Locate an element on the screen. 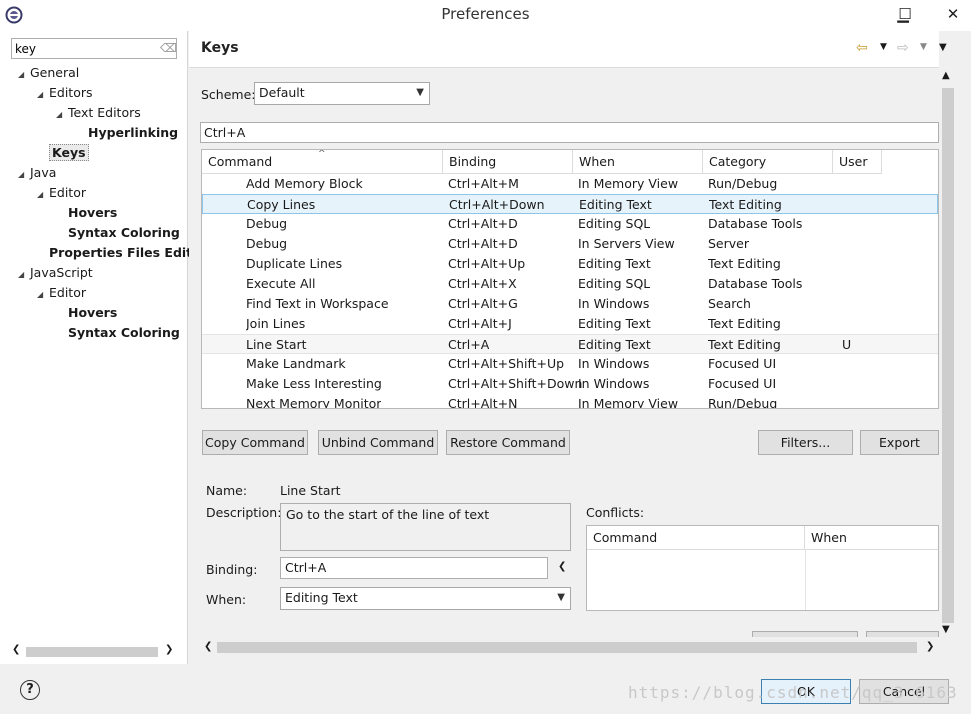 This screenshot has width=971, height=714. tree-item-label: Text Editors is located at coordinates (104, 112).